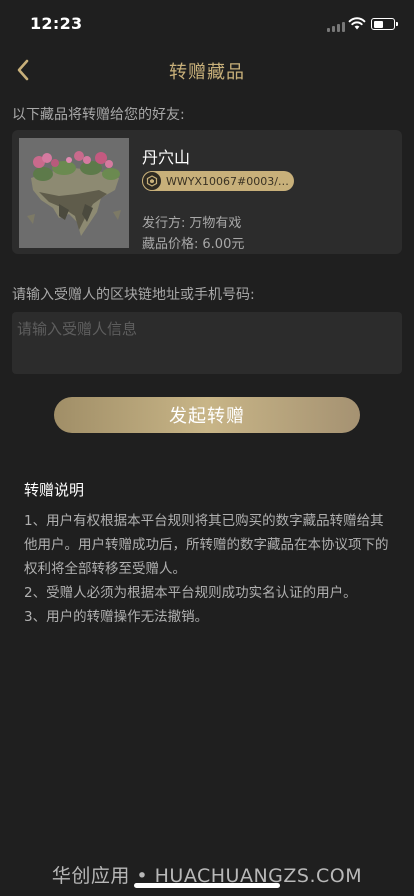 This screenshot has height=896, width=414. I want to click on instructions-title: 转赠说明, so click(54, 490).